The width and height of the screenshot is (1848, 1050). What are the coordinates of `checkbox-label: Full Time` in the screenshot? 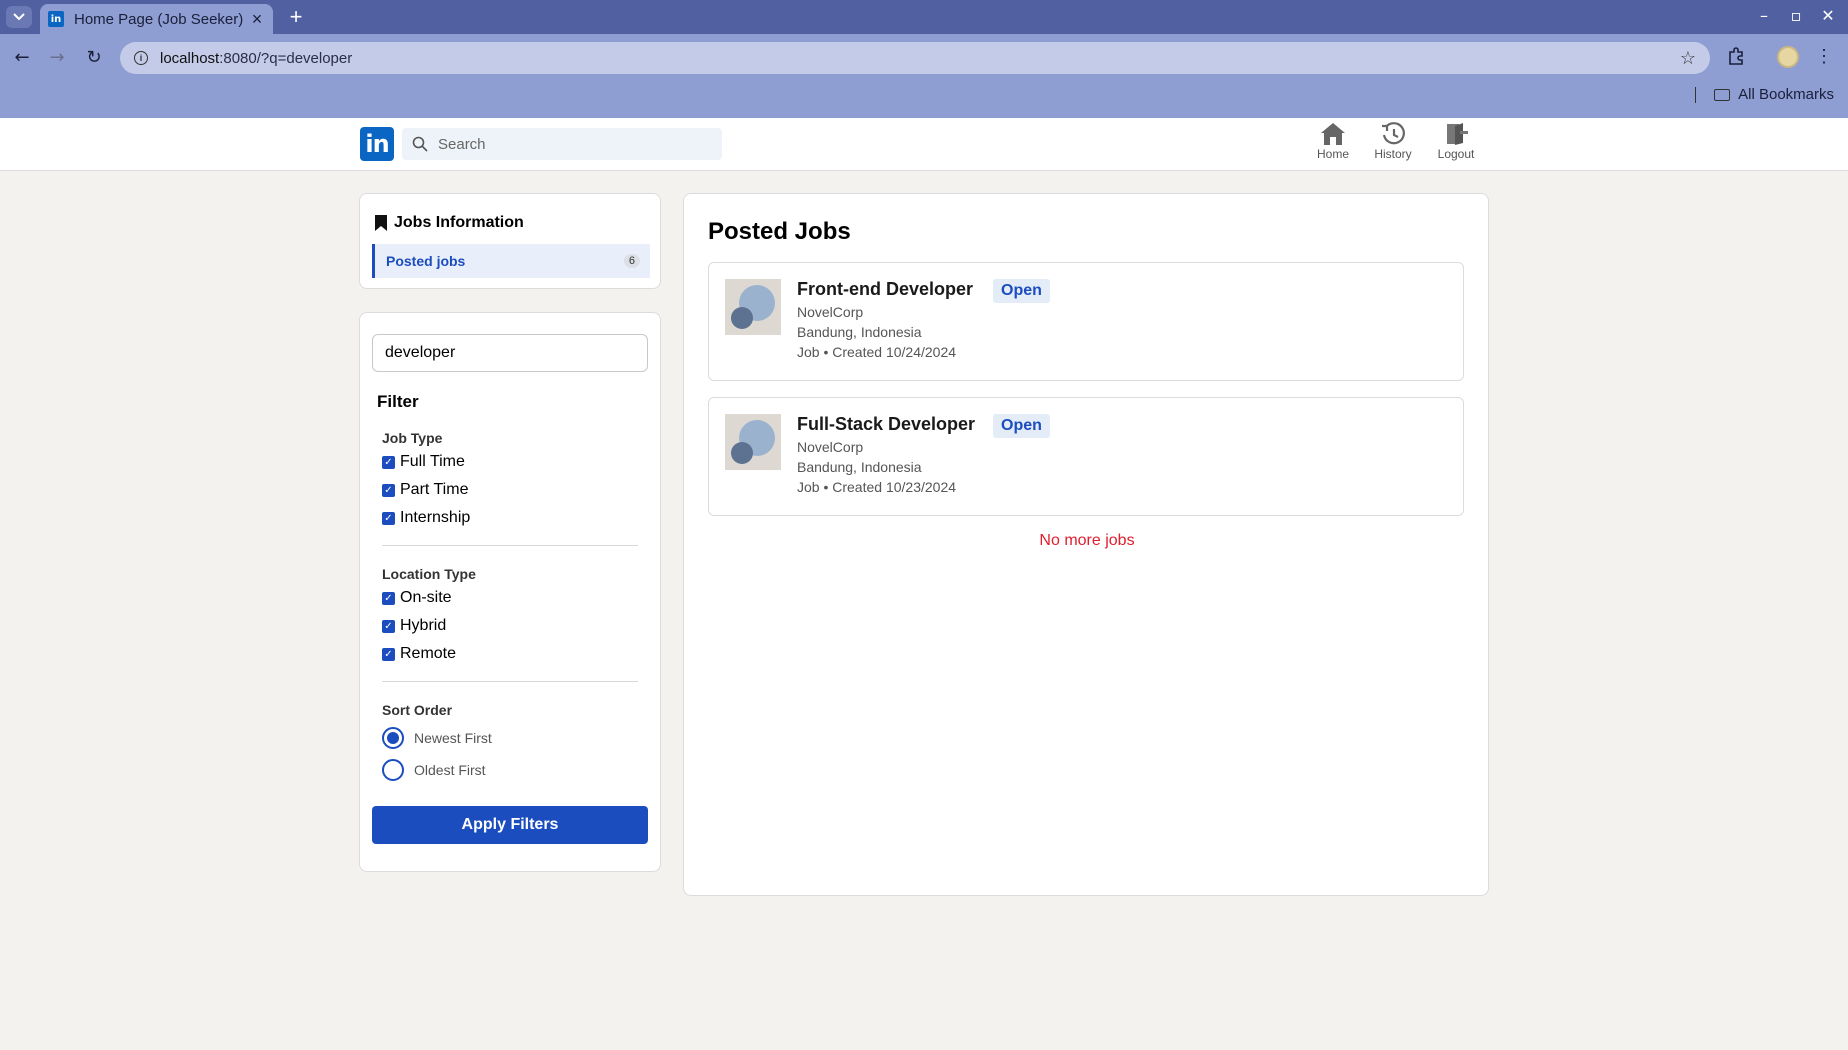 It's located at (432, 461).